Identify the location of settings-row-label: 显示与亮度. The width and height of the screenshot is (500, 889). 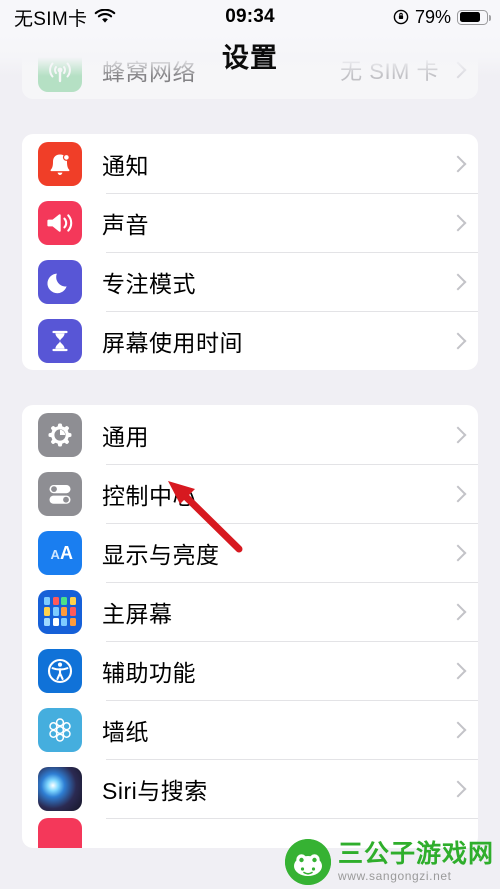
(161, 554).